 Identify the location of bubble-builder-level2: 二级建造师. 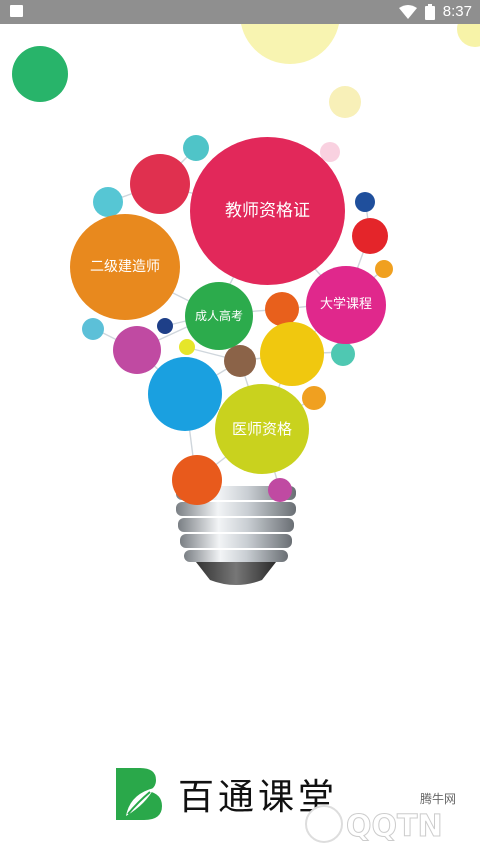
(125, 267).